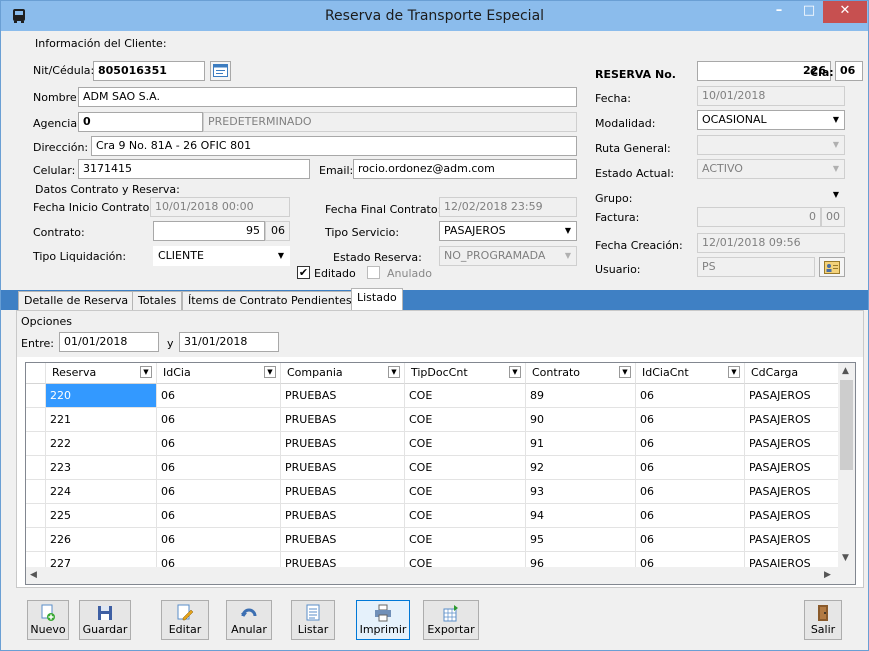 This screenshot has height=651, width=869. Describe the element at coordinates (327, 97) in the screenshot. I see `nombre-field: ADM SAO S.A.` at that location.